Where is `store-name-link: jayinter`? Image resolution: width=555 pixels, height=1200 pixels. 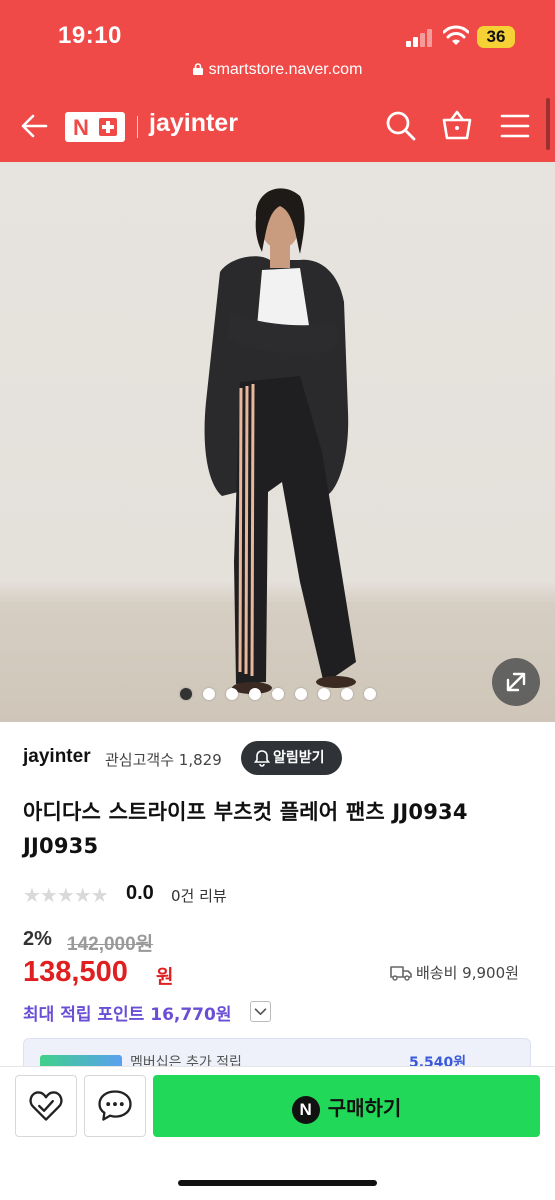 store-name-link: jayinter is located at coordinates (57, 757).